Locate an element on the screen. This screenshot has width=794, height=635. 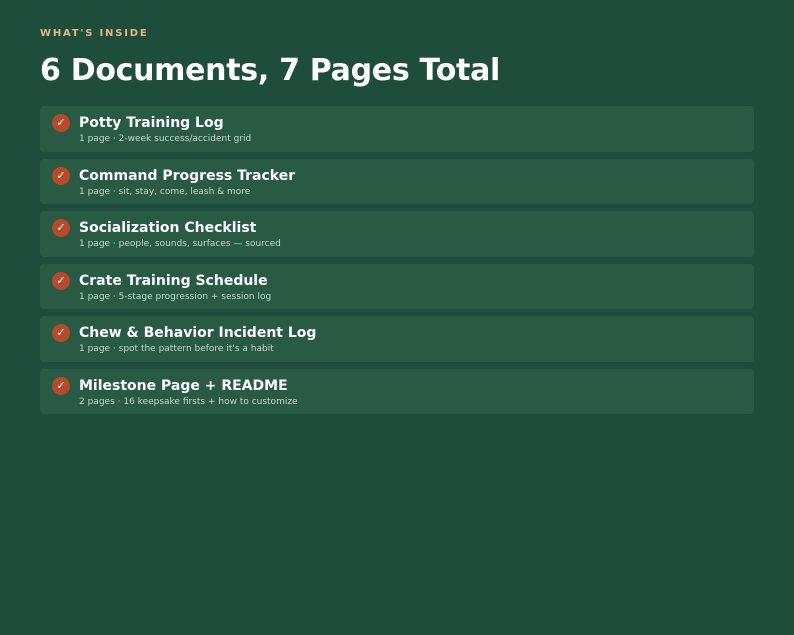
item-title: Crate Training Schedule is located at coordinates (173, 280).